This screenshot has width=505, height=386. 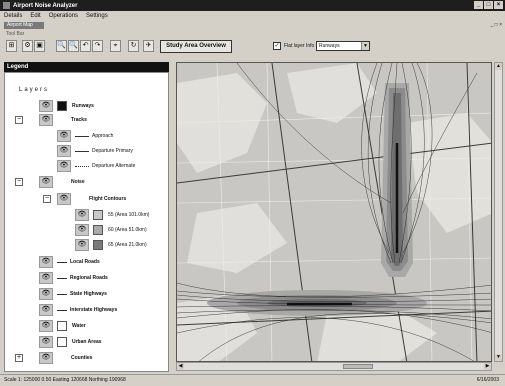 What do you see at coordinates (73, 46) in the screenshot?
I see `zoom-out-button: 🔍` at bounding box center [73, 46].